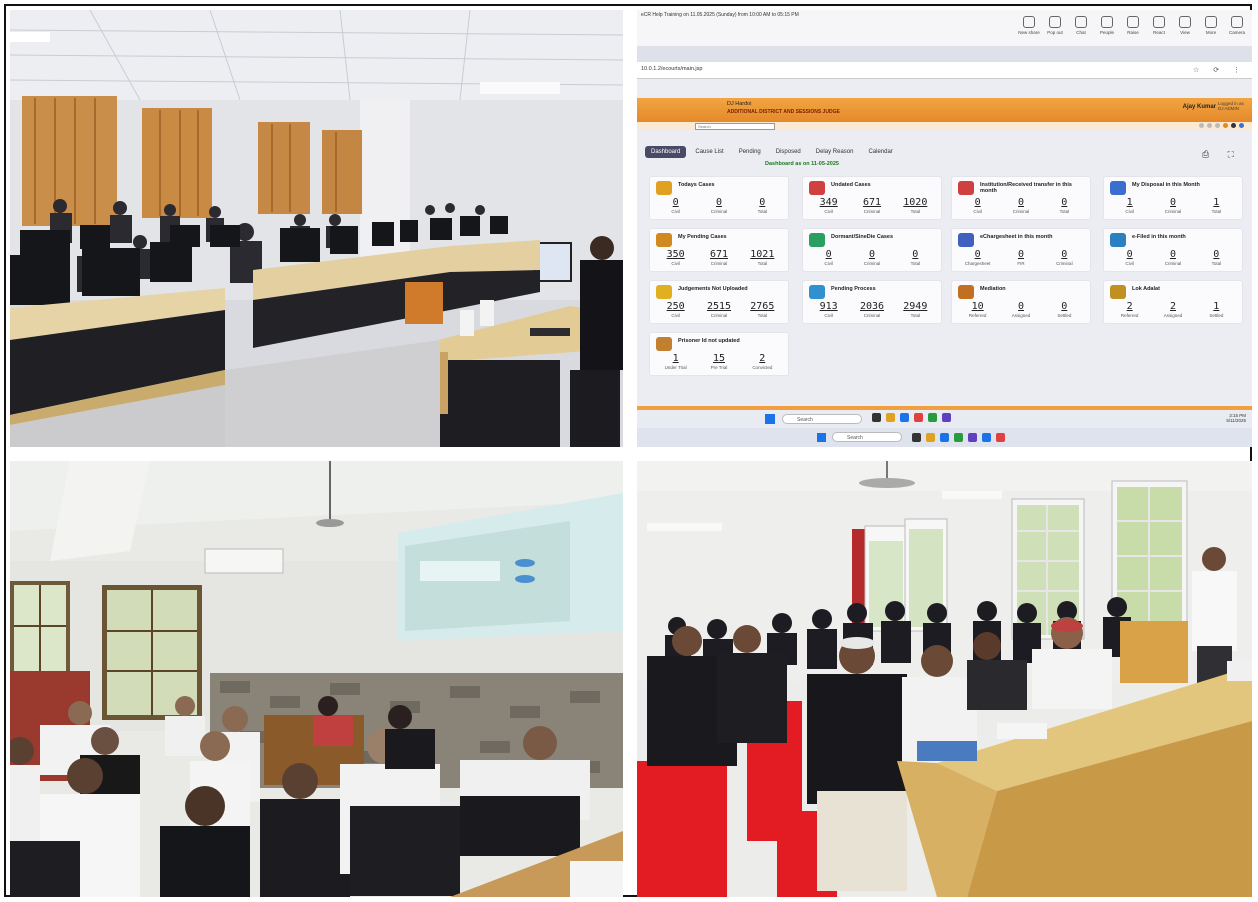 This screenshot has width=1258, height=902. I want to click on meeting-tool-4: Raise, so click(1133, 25).